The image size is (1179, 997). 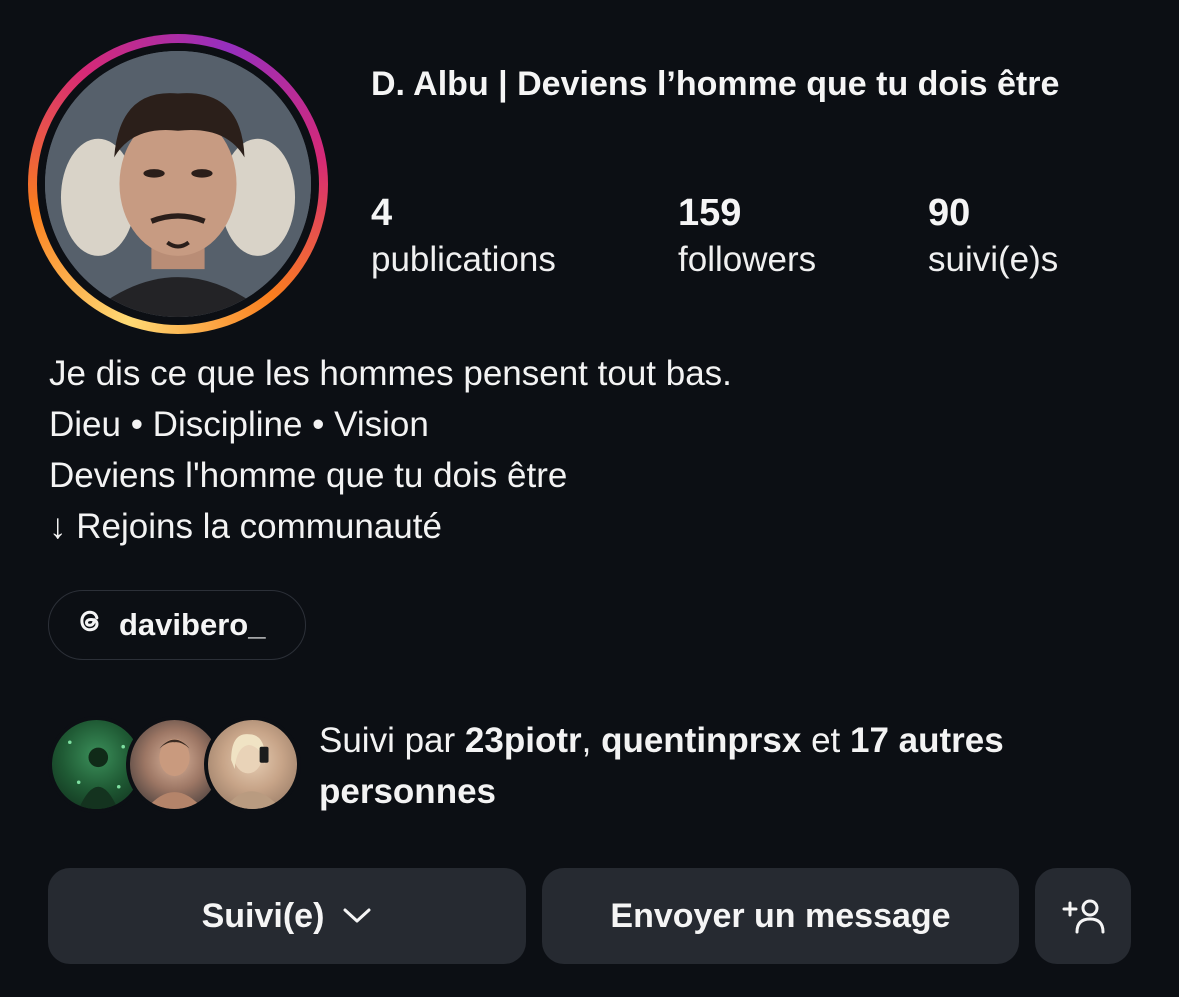 I want to click on stat-label: suivi(e)s, so click(x=993, y=259).